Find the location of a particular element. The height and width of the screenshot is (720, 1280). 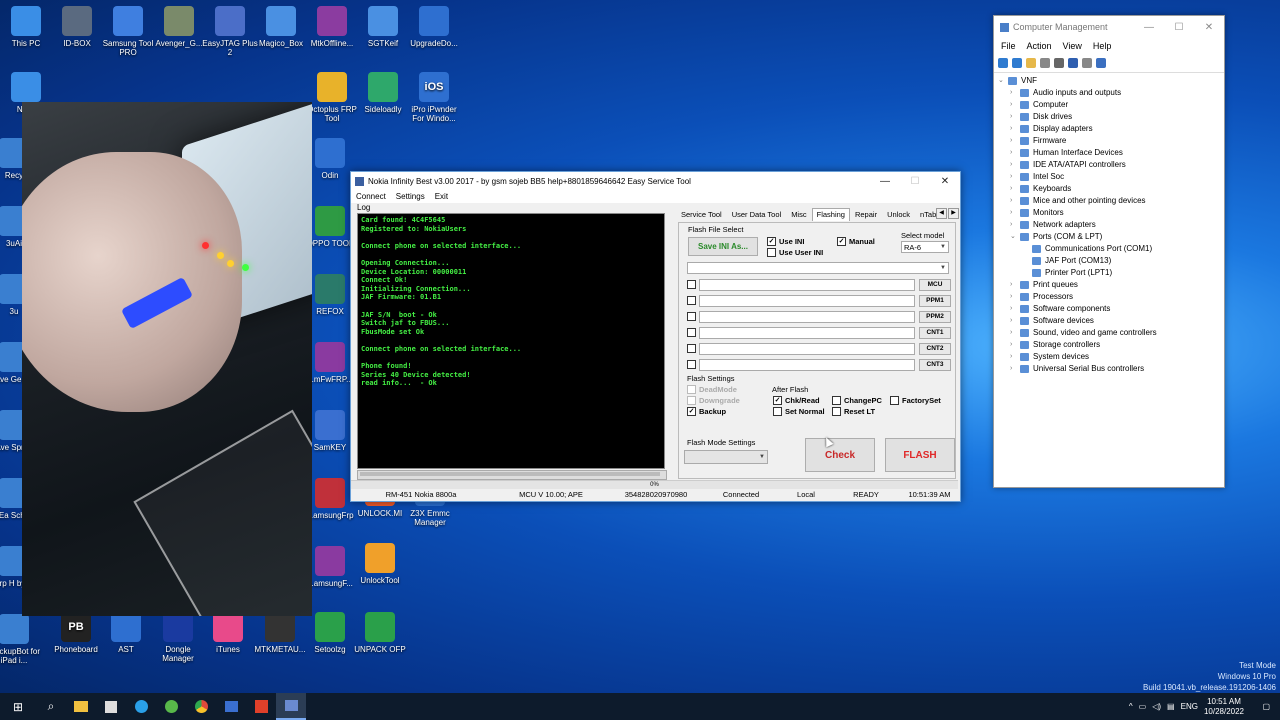

chrome-icon is located at coordinates (201, 706).